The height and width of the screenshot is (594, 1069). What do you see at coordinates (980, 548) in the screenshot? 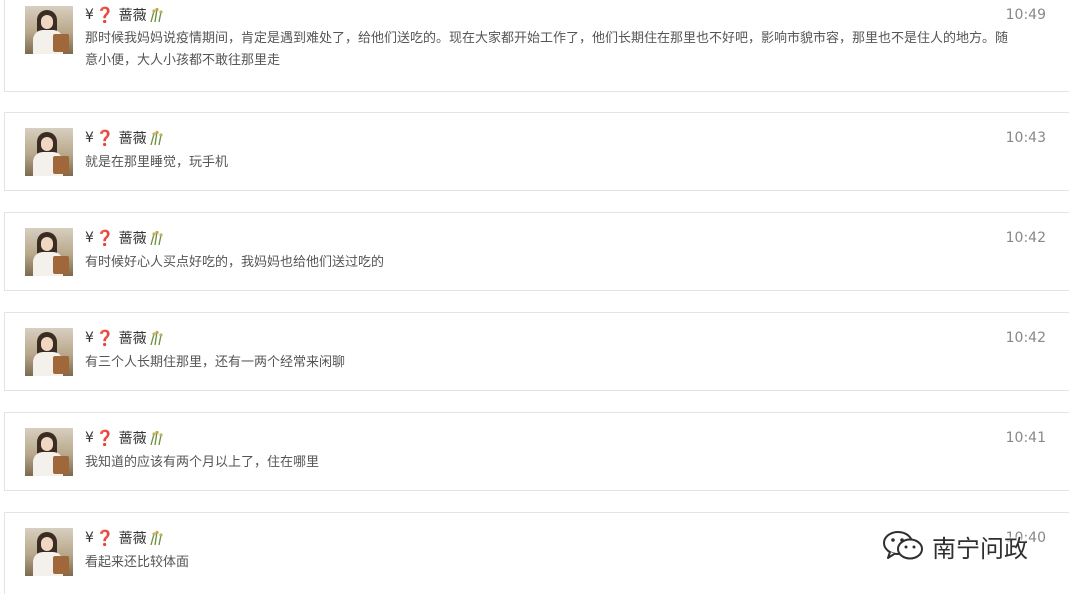
I see `watermark-text: 南宁问政` at bounding box center [980, 548].